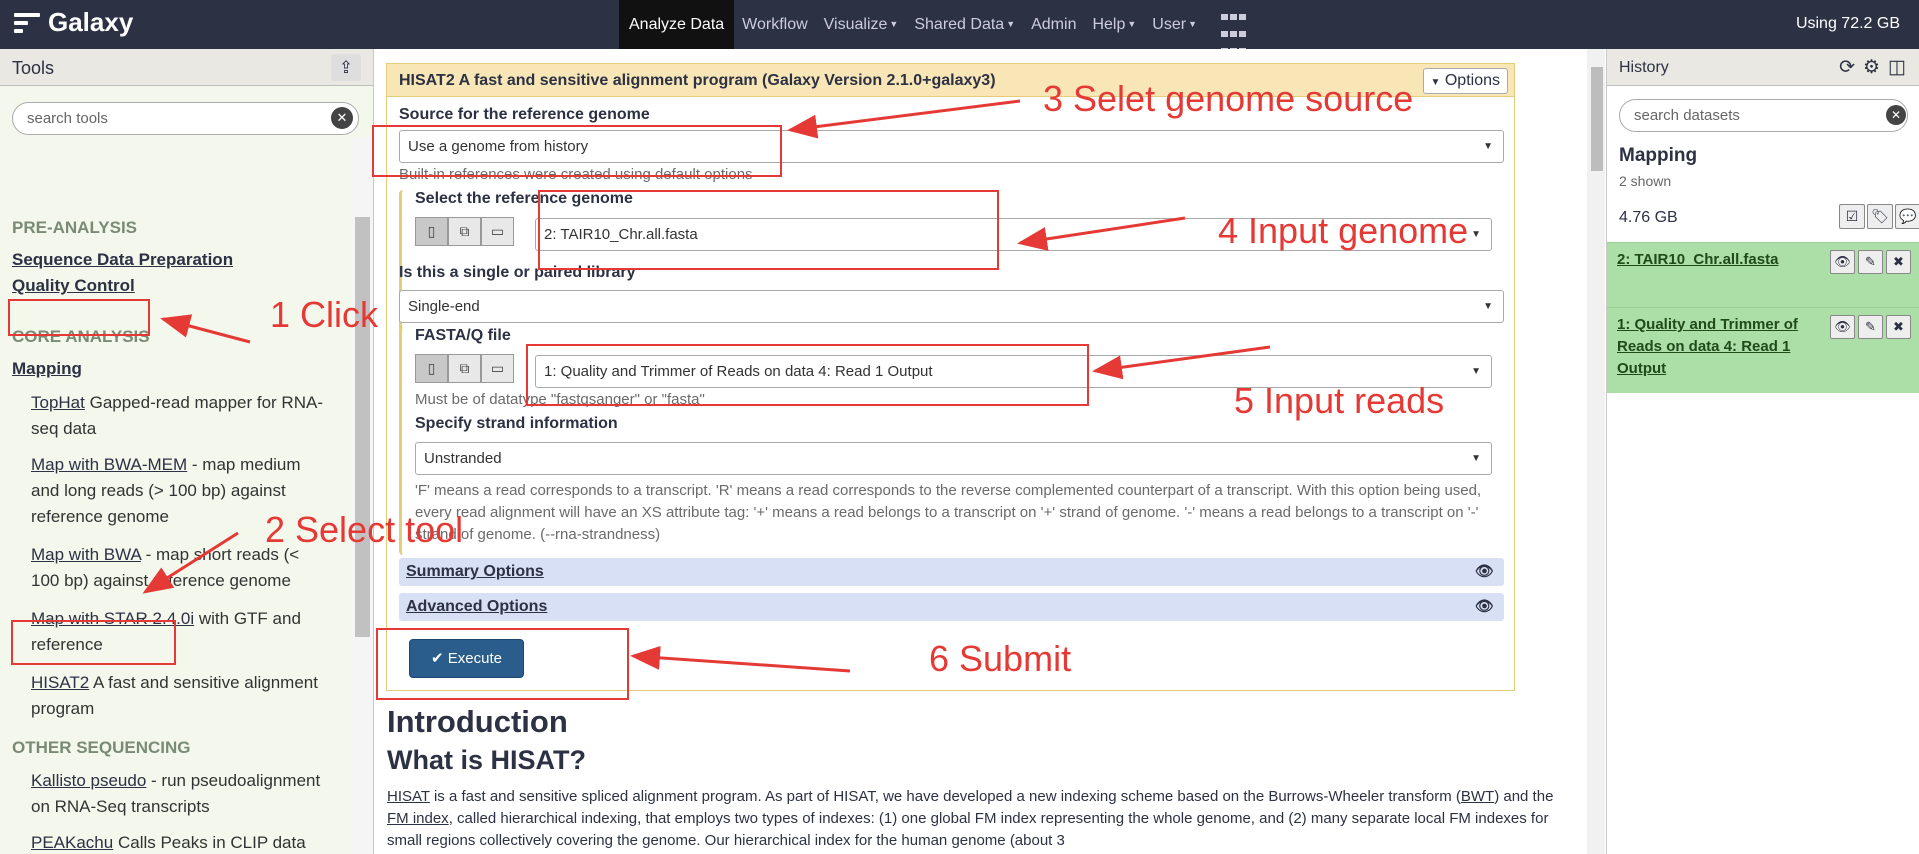 The width and height of the screenshot is (1919, 854). I want to click on category-sequence-data-preparation: Sequence Data Preparation, so click(122, 260).